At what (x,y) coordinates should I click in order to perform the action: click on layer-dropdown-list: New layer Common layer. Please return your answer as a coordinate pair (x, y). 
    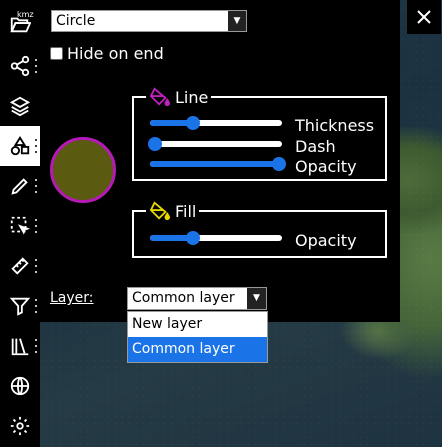
    Looking at the image, I should click on (197, 337).